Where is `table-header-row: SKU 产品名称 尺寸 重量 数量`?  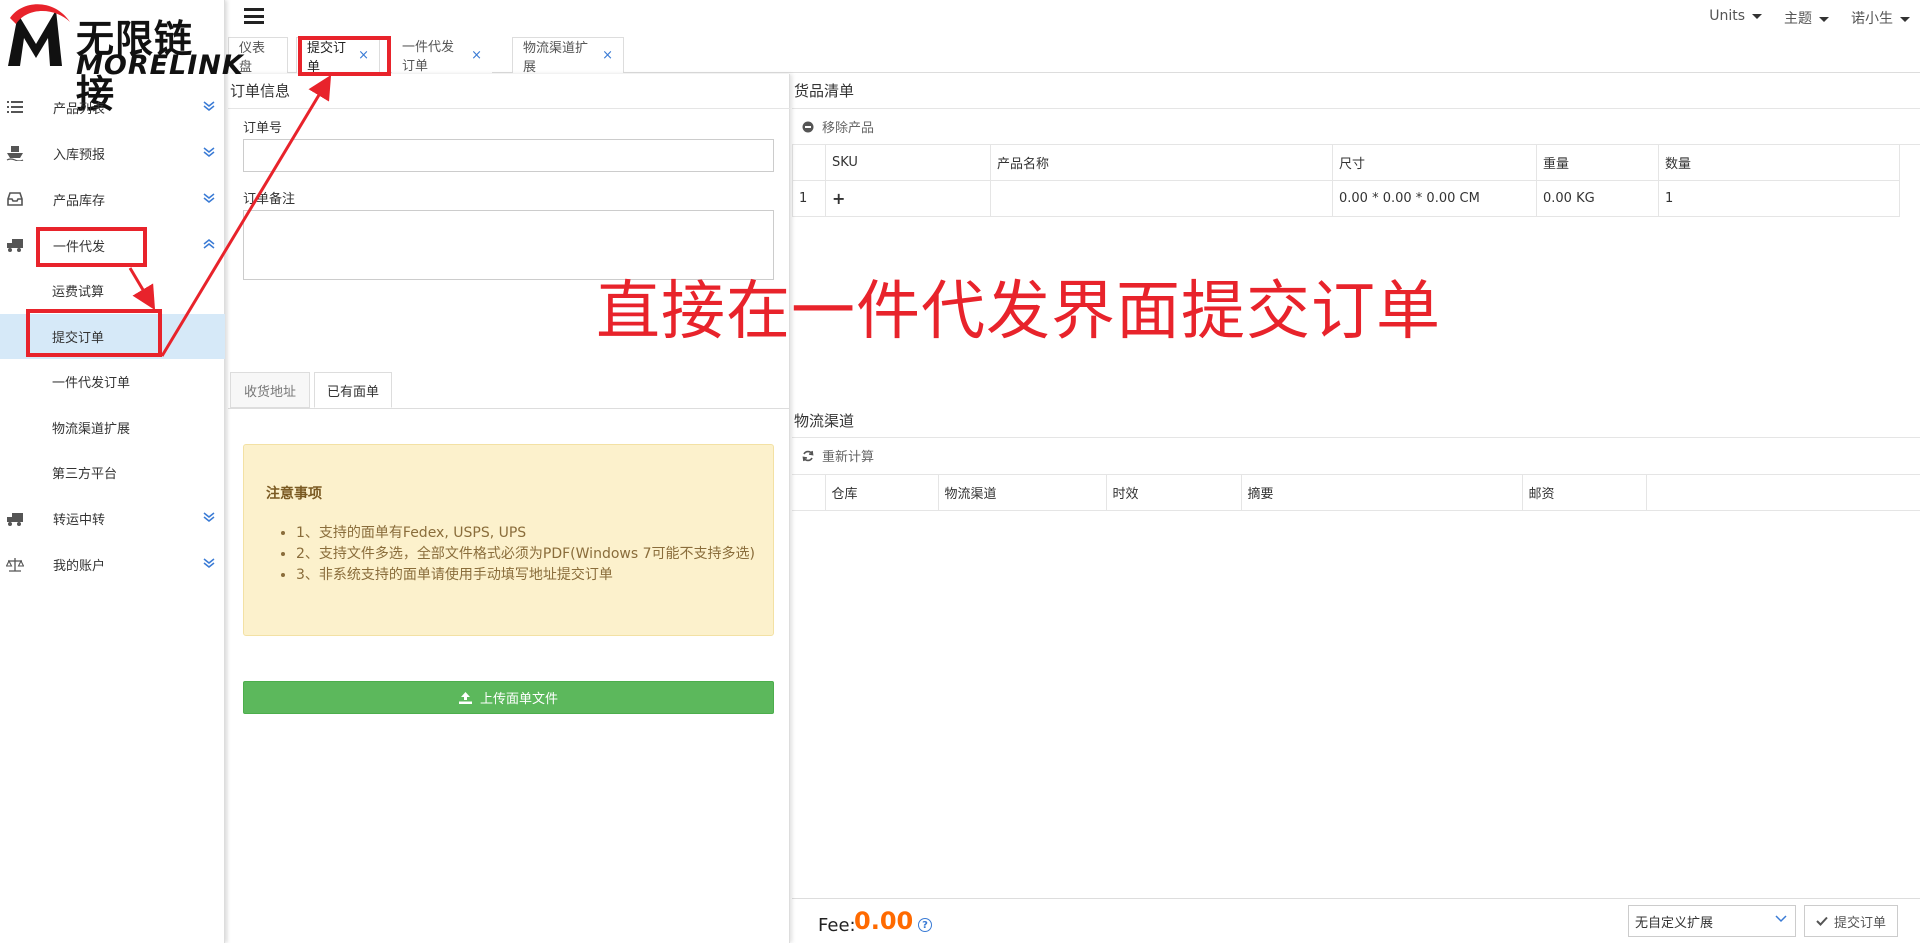
table-header-row: SKU 产品名称 尺寸 重量 数量 is located at coordinates (1346, 162).